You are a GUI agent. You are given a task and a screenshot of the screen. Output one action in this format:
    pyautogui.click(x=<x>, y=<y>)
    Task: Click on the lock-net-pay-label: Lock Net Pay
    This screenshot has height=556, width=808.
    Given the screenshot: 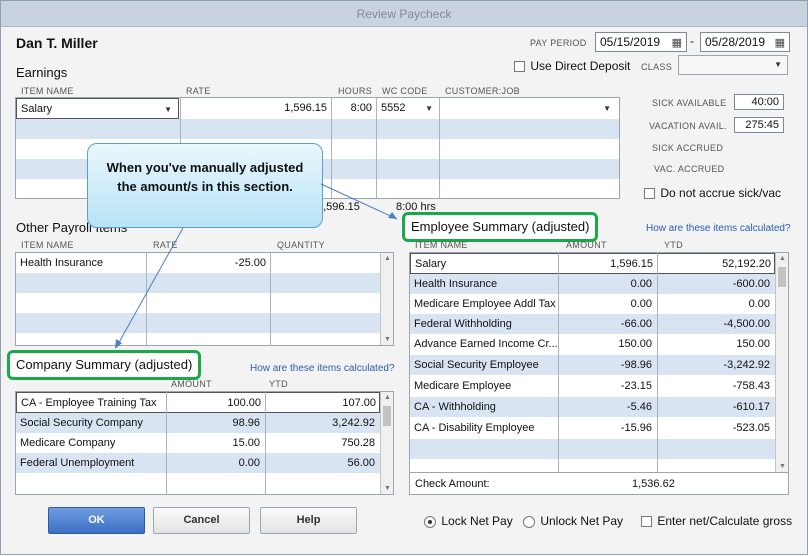 What is the action you would take?
    pyautogui.click(x=477, y=521)
    